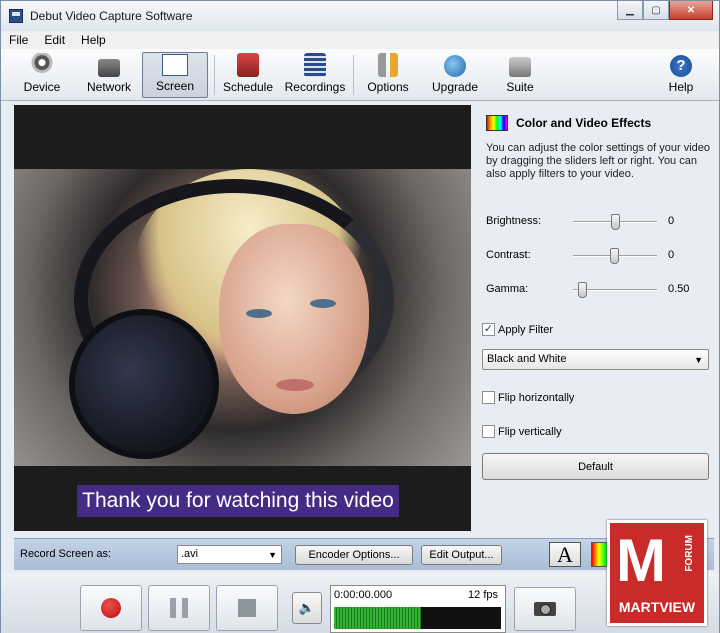 This screenshot has width=720, height=633. Describe the element at coordinates (657, 607) in the screenshot. I see `logo-name-text: MARTVIEW` at that location.